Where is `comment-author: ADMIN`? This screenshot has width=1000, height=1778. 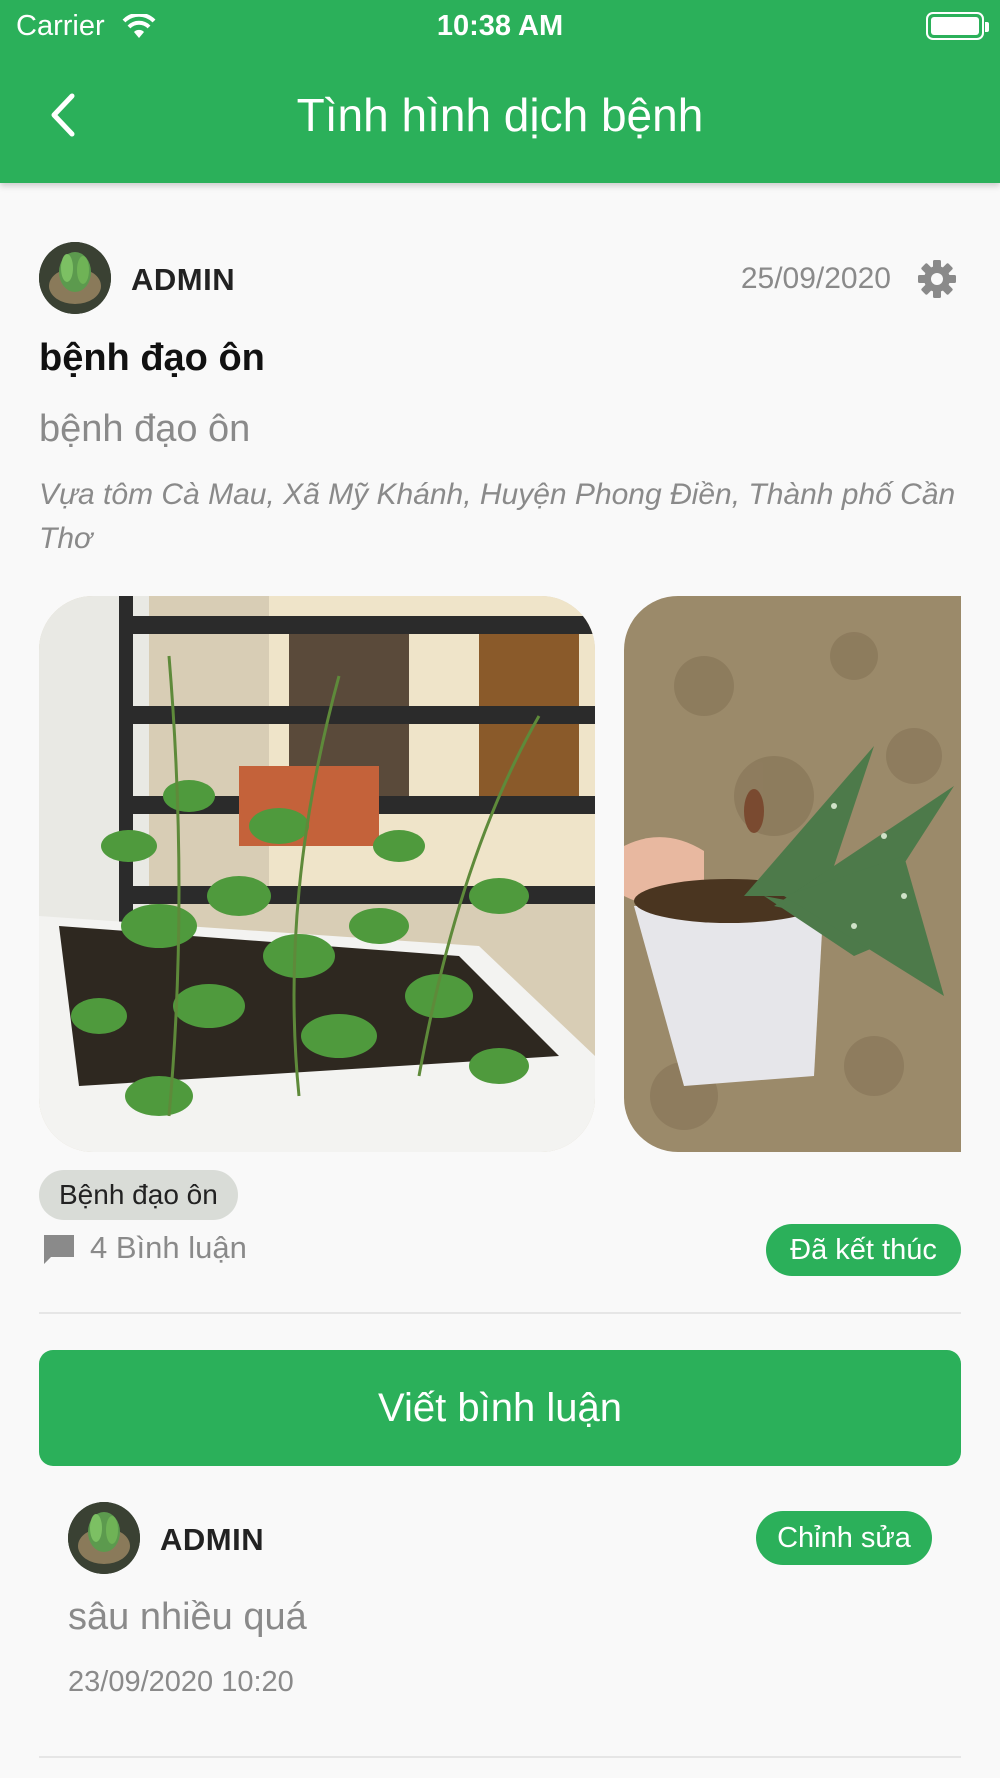
comment-author: ADMIN is located at coordinates (212, 1539).